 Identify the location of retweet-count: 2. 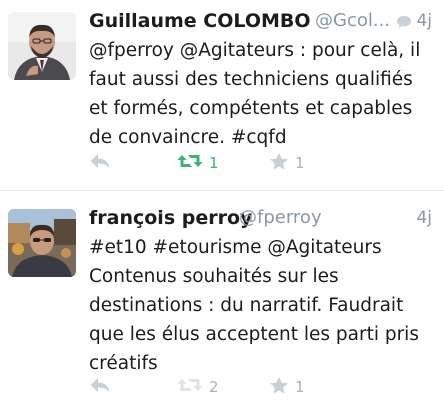
(214, 387).